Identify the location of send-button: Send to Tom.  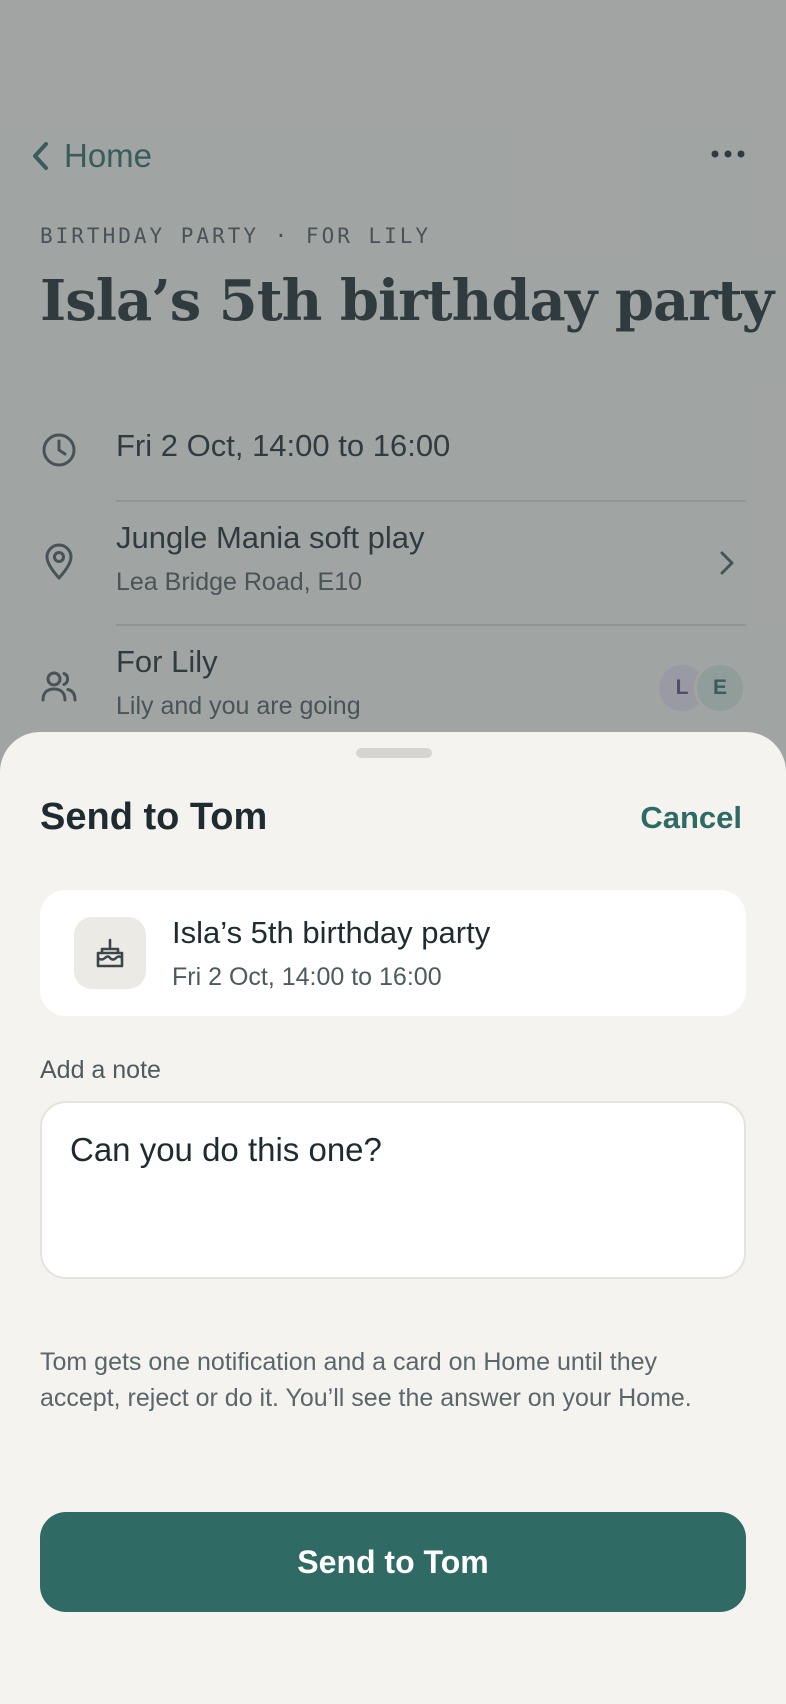
(393, 1562).